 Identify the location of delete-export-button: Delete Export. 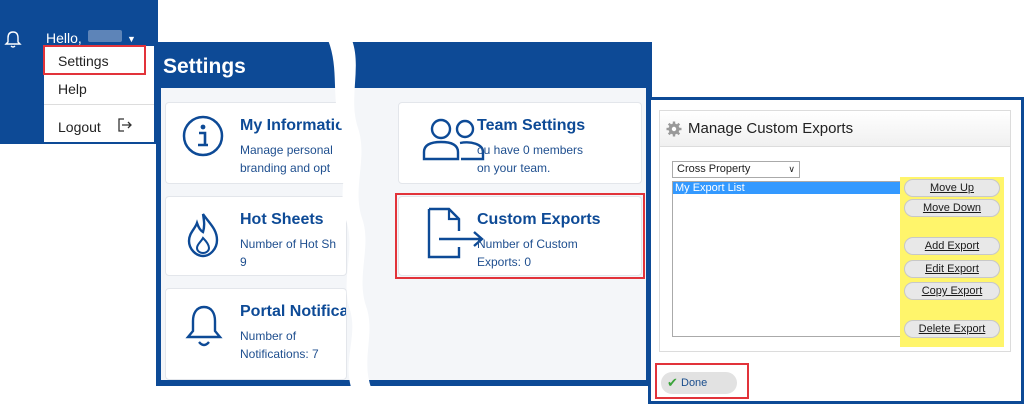
(952, 329).